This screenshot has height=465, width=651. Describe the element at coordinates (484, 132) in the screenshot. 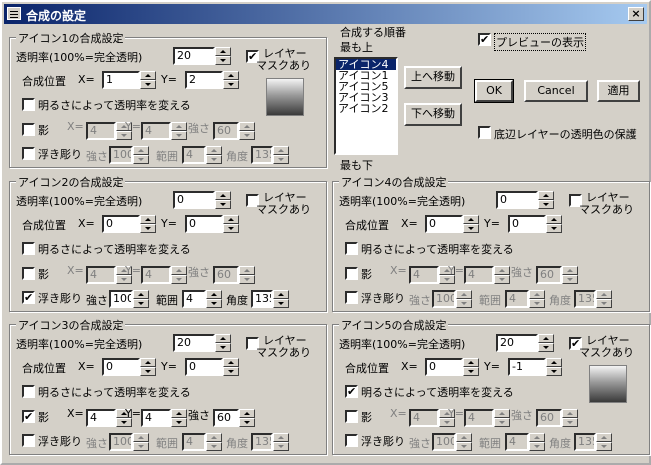

I see `protect-transparency-checkbox` at that location.